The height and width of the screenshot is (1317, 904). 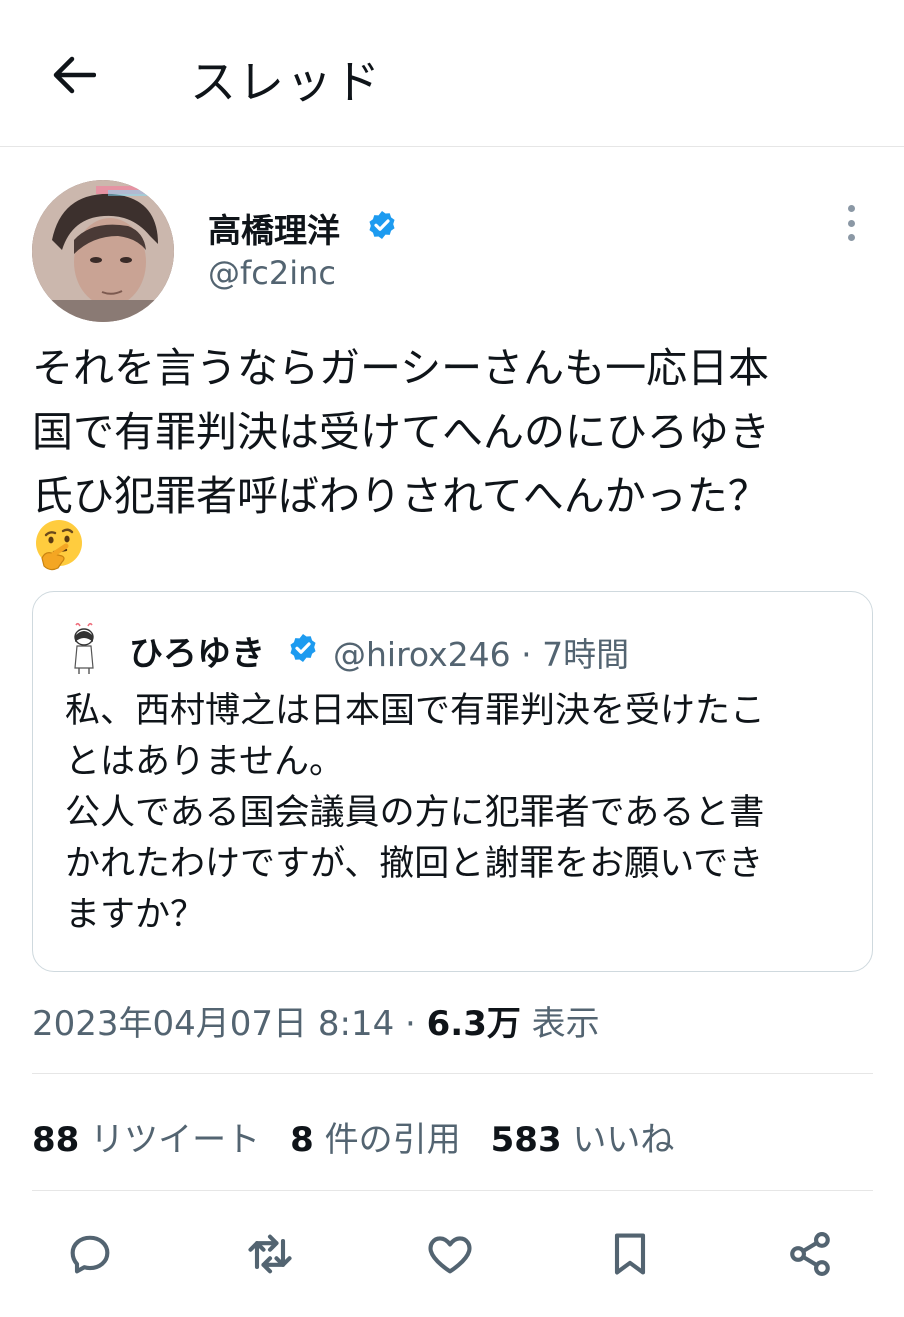 I want to click on retweets-stat: 88 リツイート, so click(x=146, y=1140).